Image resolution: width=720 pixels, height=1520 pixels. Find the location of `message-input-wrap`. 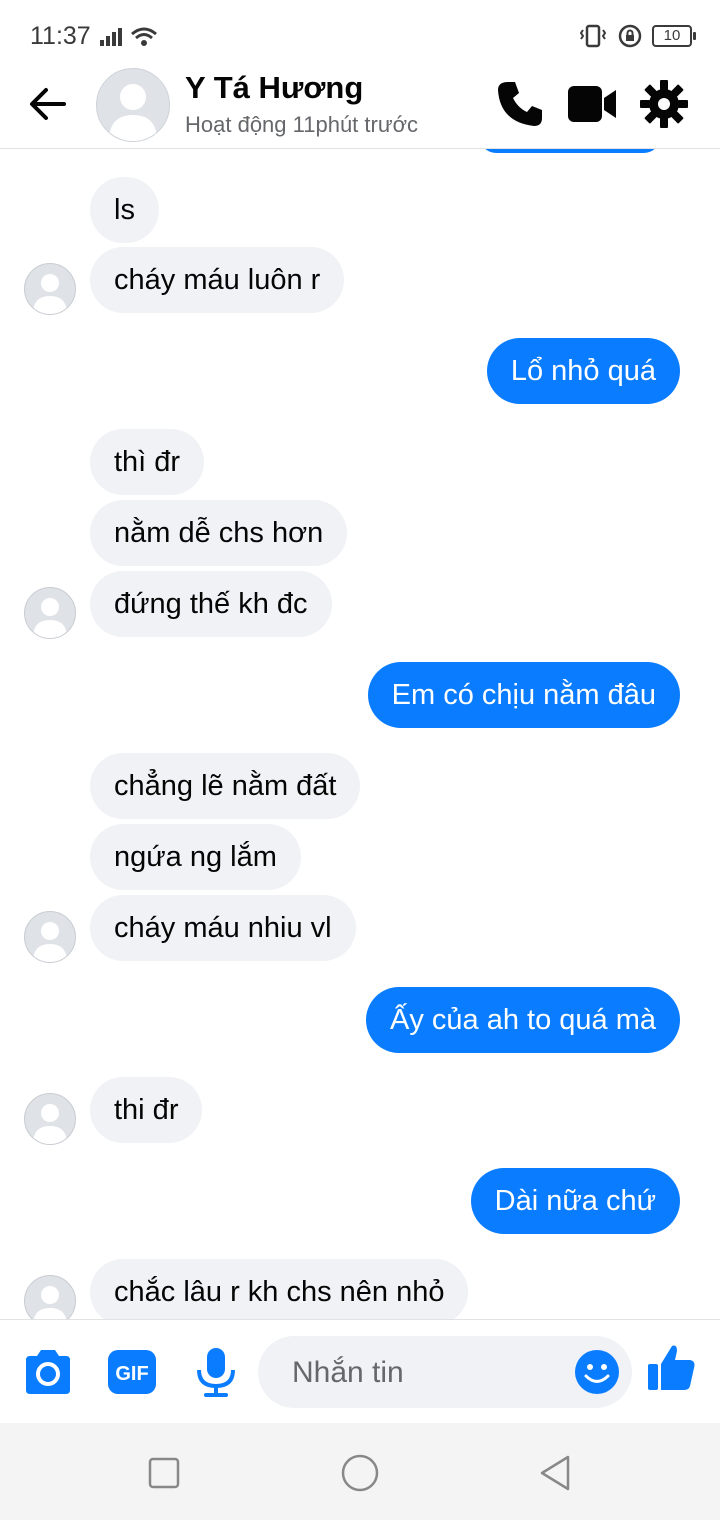

message-input-wrap is located at coordinates (445, 1373).